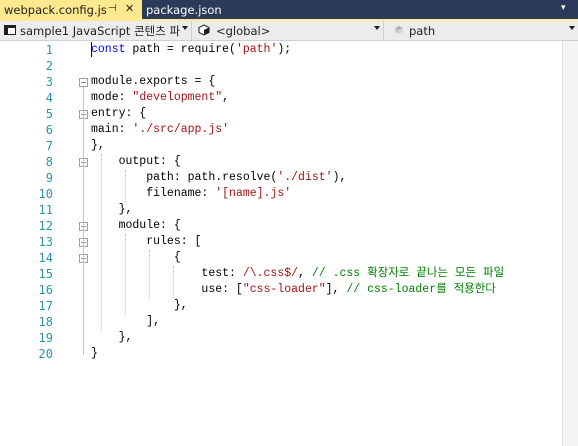  I want to click on code-token: ),, so click(339, 177).